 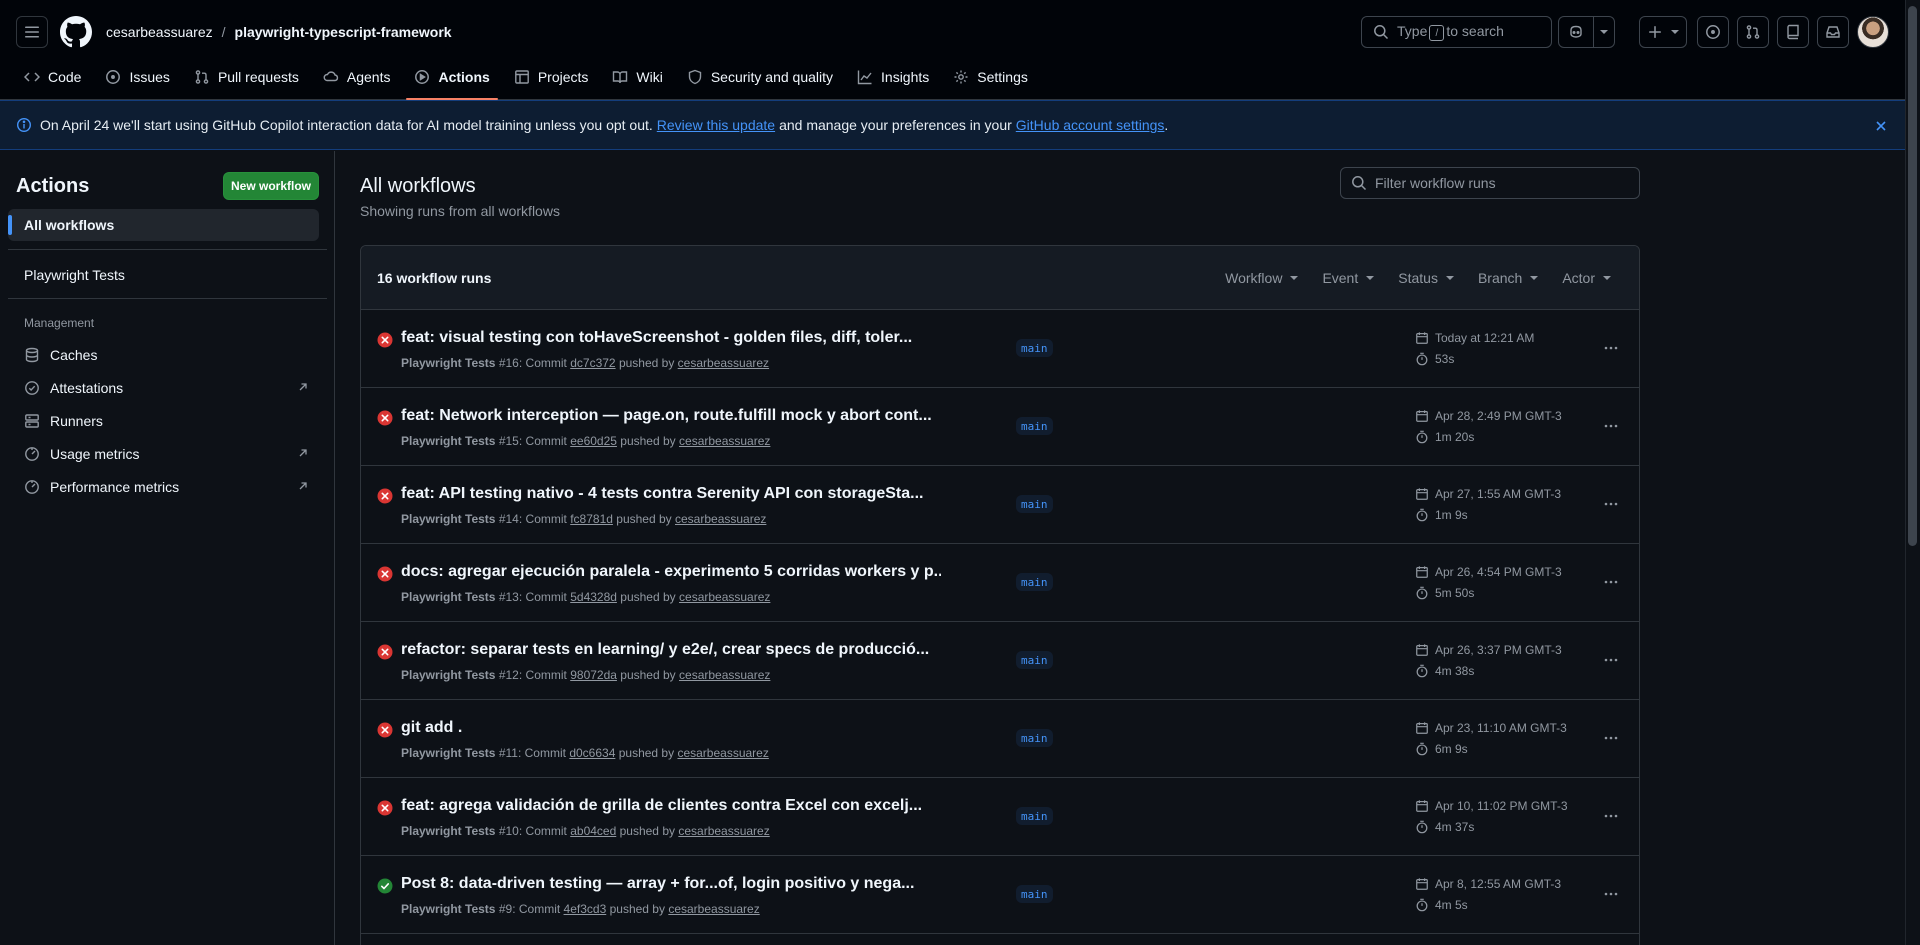 What do you see at coordinates (1881, 126) in the screenshot?
I see `close-icon` at bounding box center [1881, 126].